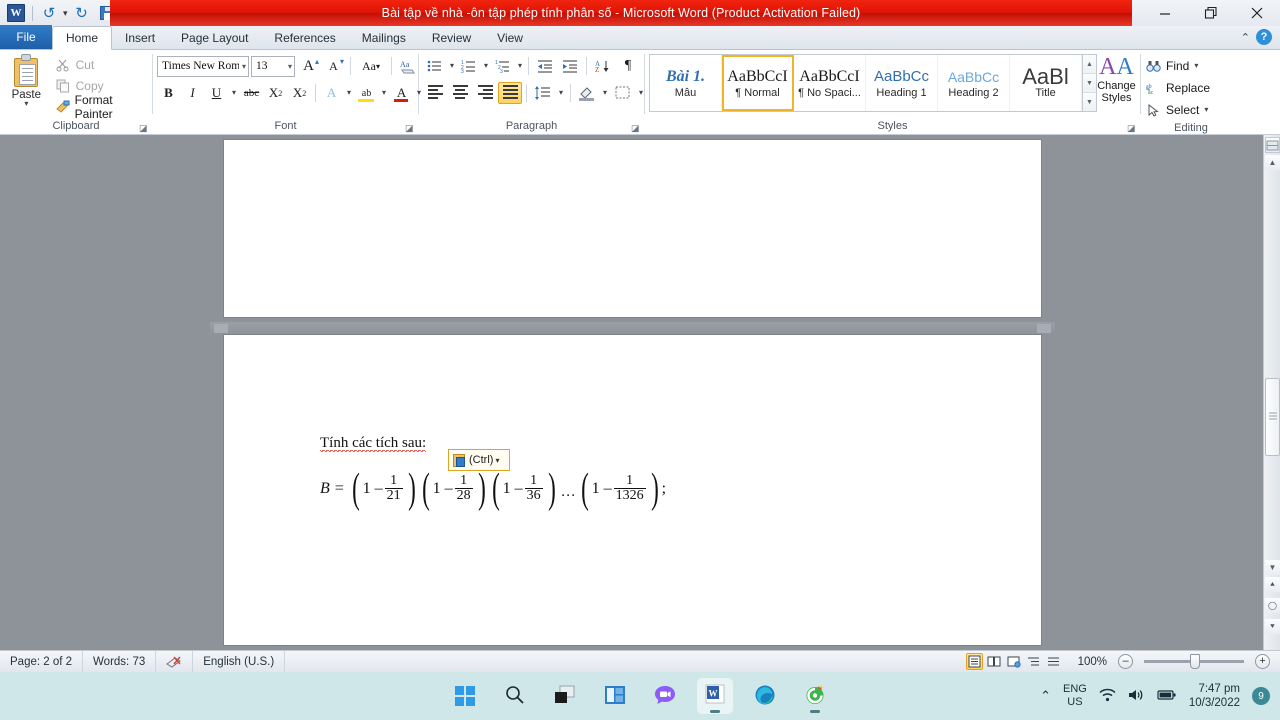 This screenshot has height=720, width=1280. What do you see at coordinates (371, 66) in the screenshot?
I see `change-case-button: Aa ▾` at bounding box center [371, 66].